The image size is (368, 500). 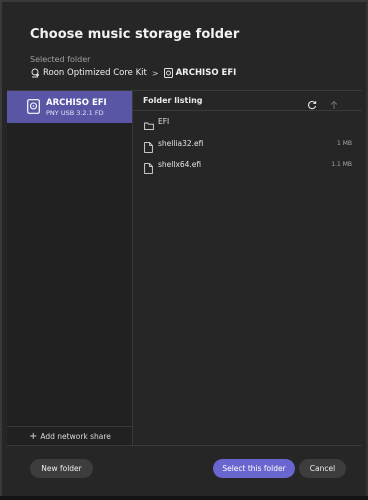 What do you see at coordinates (164, 121) in the screenshot?
I see `item-name: EFI` at bounding box center [164, 121].